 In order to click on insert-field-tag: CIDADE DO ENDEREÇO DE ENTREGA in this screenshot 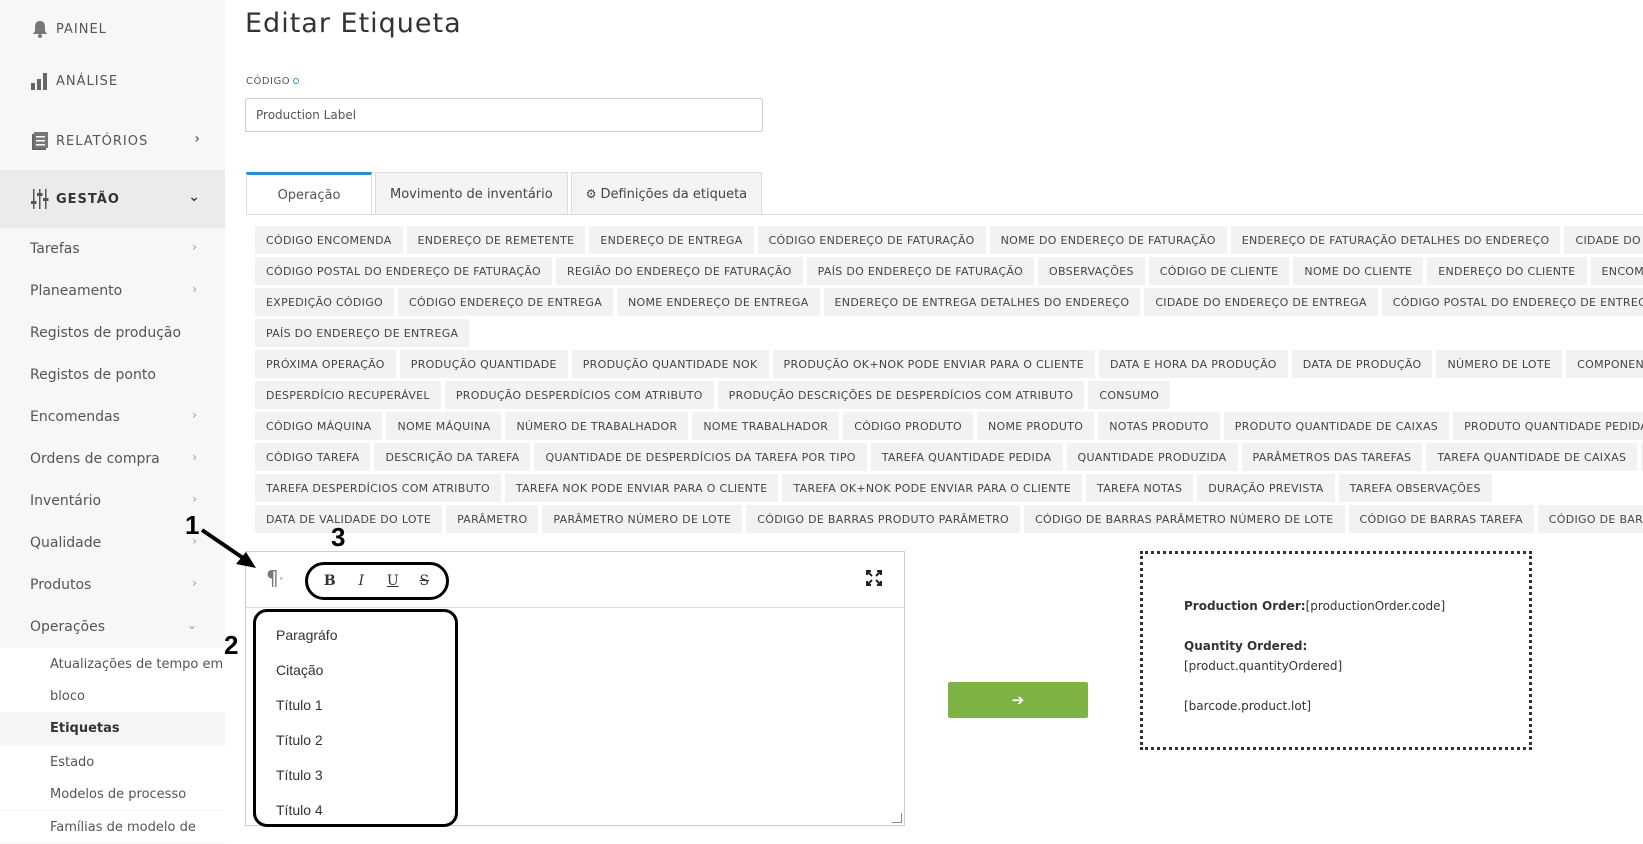, I will do `click(1261, 302)`.